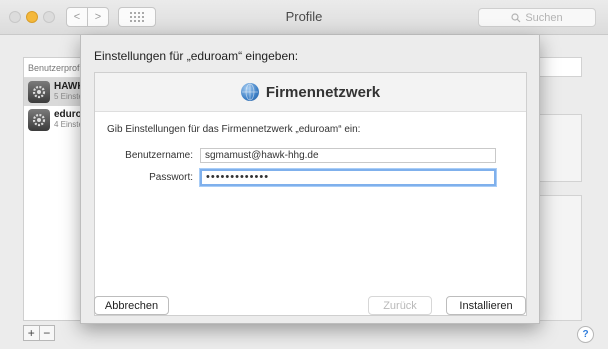 Image resolution: width=608 pixels, height=349 pixels. I want to click on search-field: Suchen, so click(537, 17).